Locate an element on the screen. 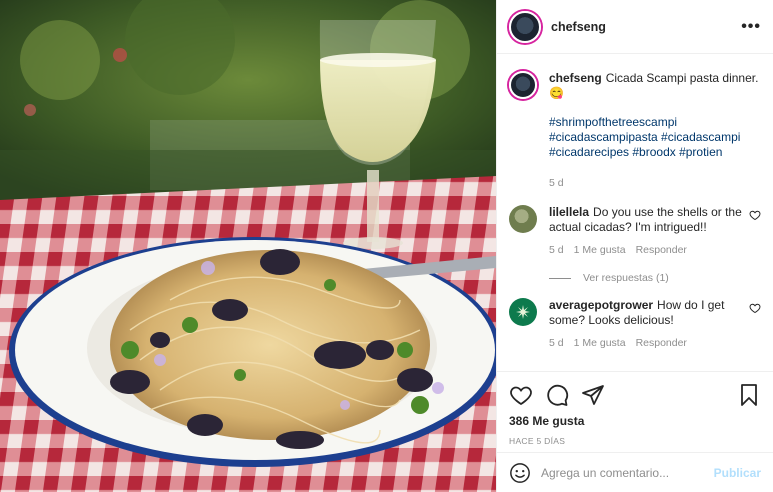 The width and height of the screenshot is (773, 492). replies-divider is located at coordinates (560, 278).